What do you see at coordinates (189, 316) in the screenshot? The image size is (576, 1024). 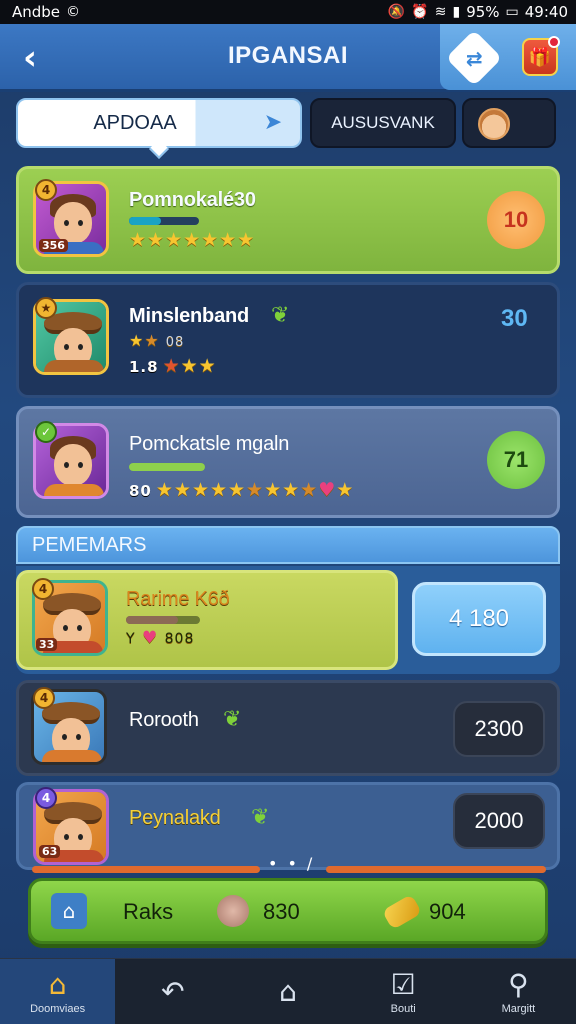 I see `player-name: Minslenband` at bounding box center [189, 316].